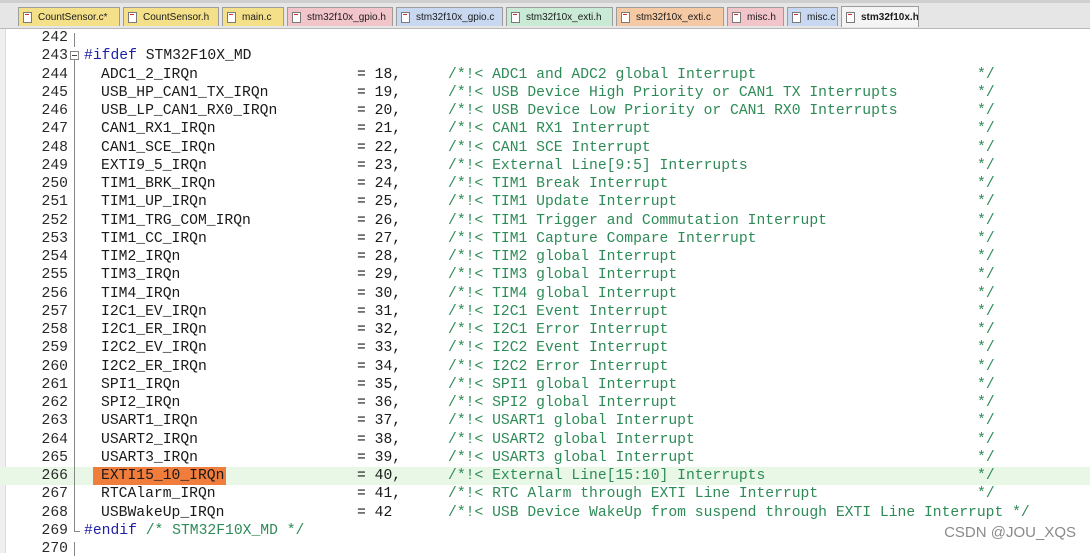 The image size is (1090, 558). What do you see at coordinates (545, 1) in the screenshot?
I see `toolbar-strip` at bounding box center [545, 1].